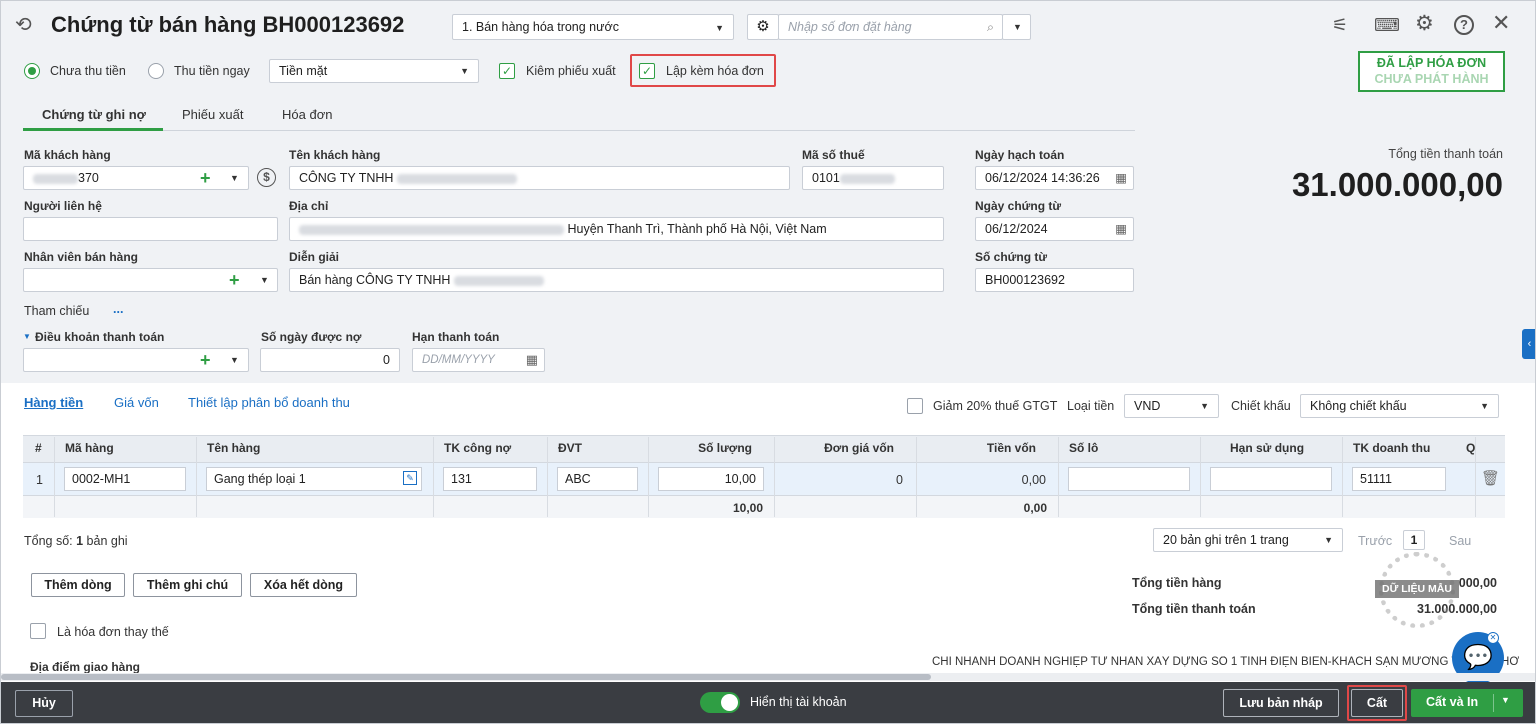 Image resolution: width=1536 pixels, height=724 pixels. I want to click on checkbox-export: ✓, so click(507, 71).